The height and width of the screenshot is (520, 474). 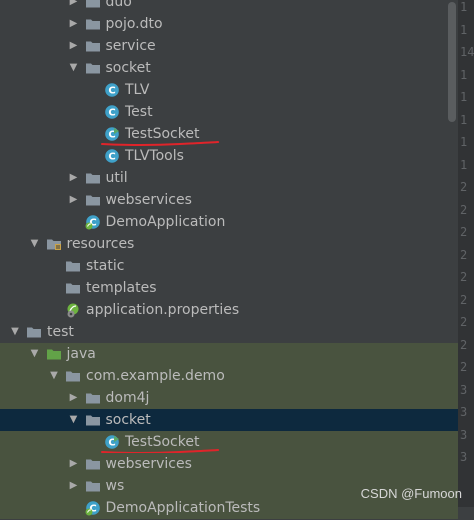 What do you see at coordinates (73, 310) in the screenshot?
I see `spring-properties-icon` at bounding box center [73, 310].